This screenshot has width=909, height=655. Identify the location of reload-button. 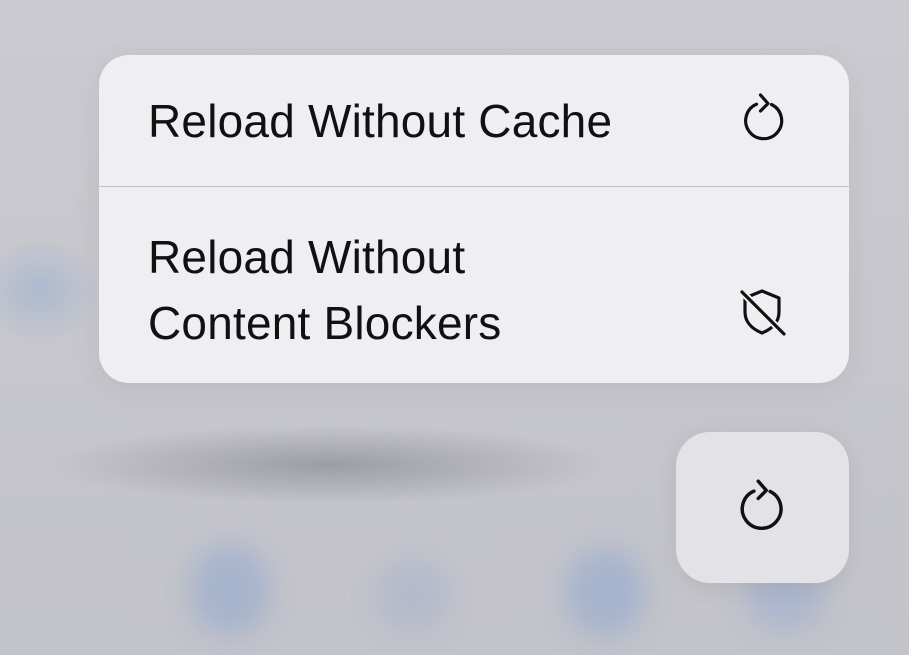
(762, 507).